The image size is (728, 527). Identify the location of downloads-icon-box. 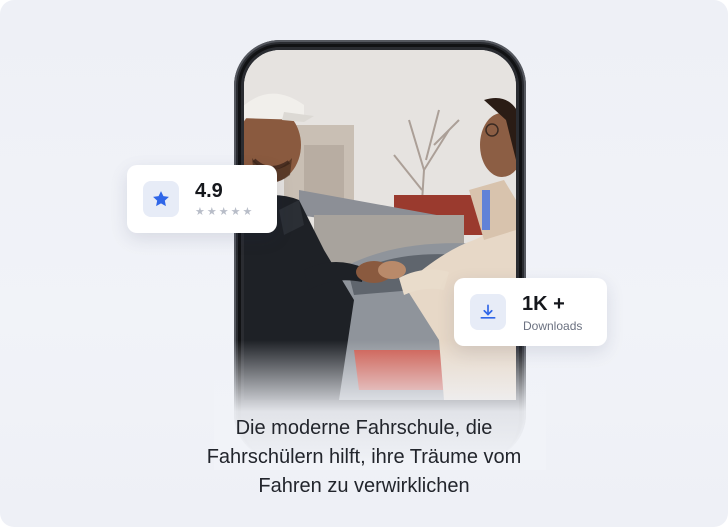
(488, 312).